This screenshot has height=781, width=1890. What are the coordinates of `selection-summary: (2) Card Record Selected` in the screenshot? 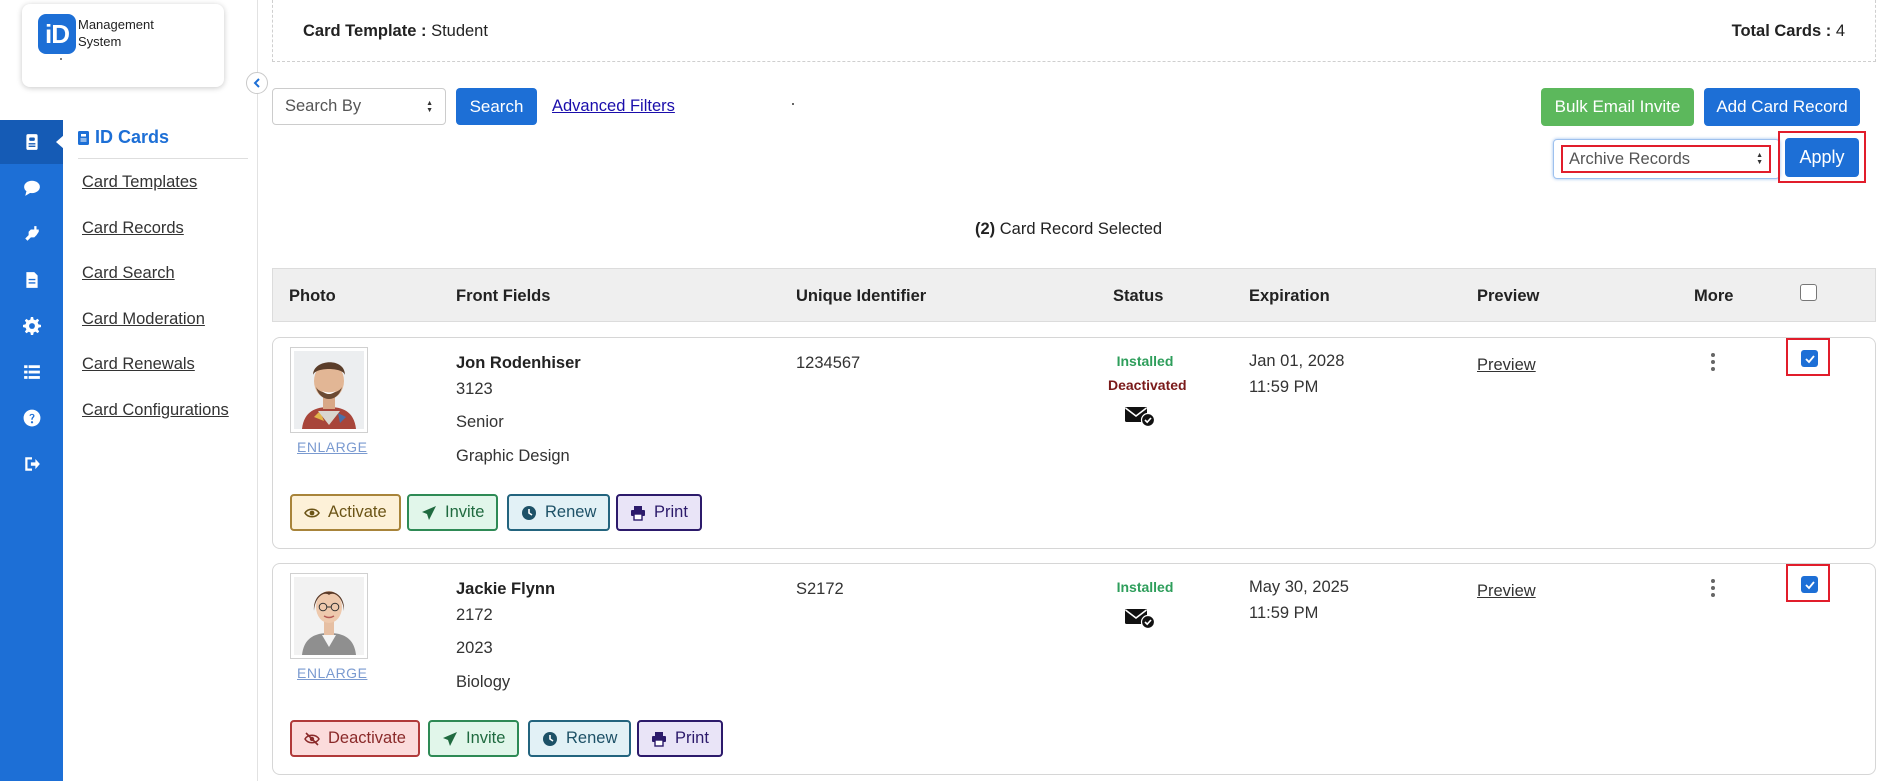 It's located at (1068, 229).